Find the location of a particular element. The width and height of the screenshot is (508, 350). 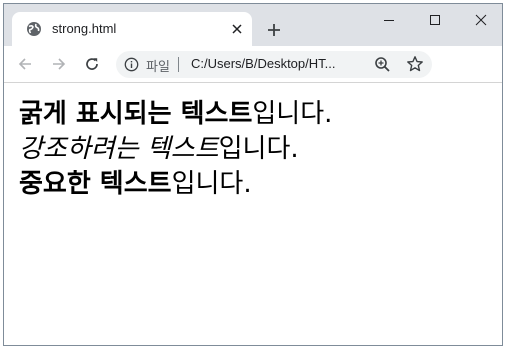

content-line-1: 굵게 표시되는 텍스트입니다. is located at coordinates (260, 114).